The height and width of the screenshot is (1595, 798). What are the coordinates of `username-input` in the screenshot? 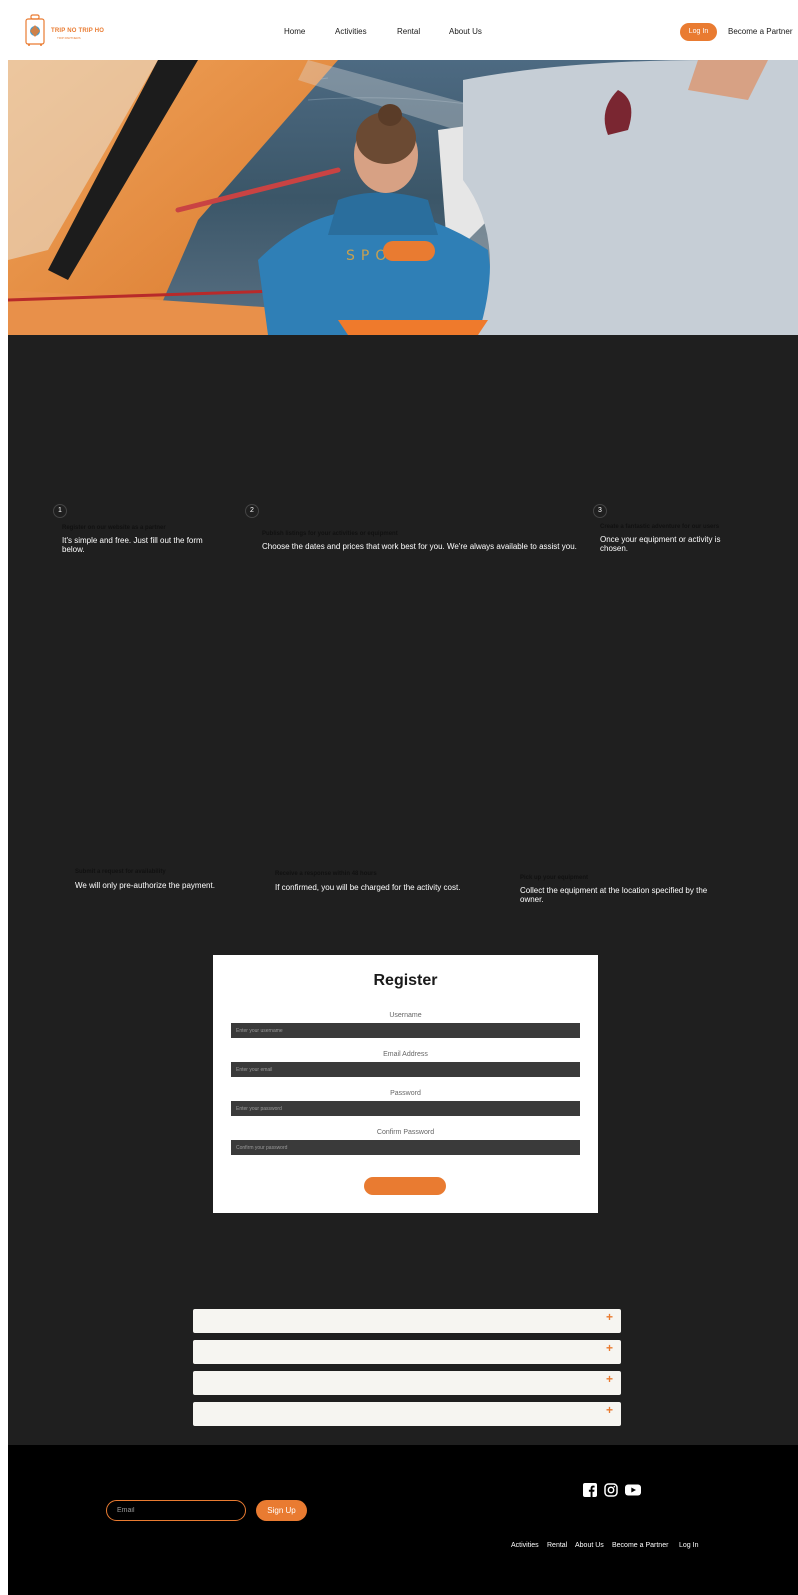 It's located at (405, 1030).